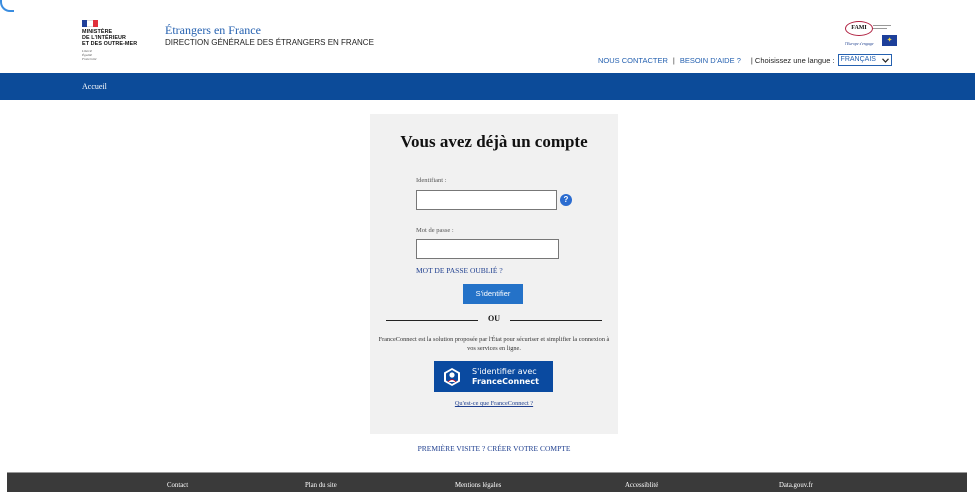 This screenshot has width=975, height=492. I want to click on password-label: Mot de passe :, so click(435, 230).